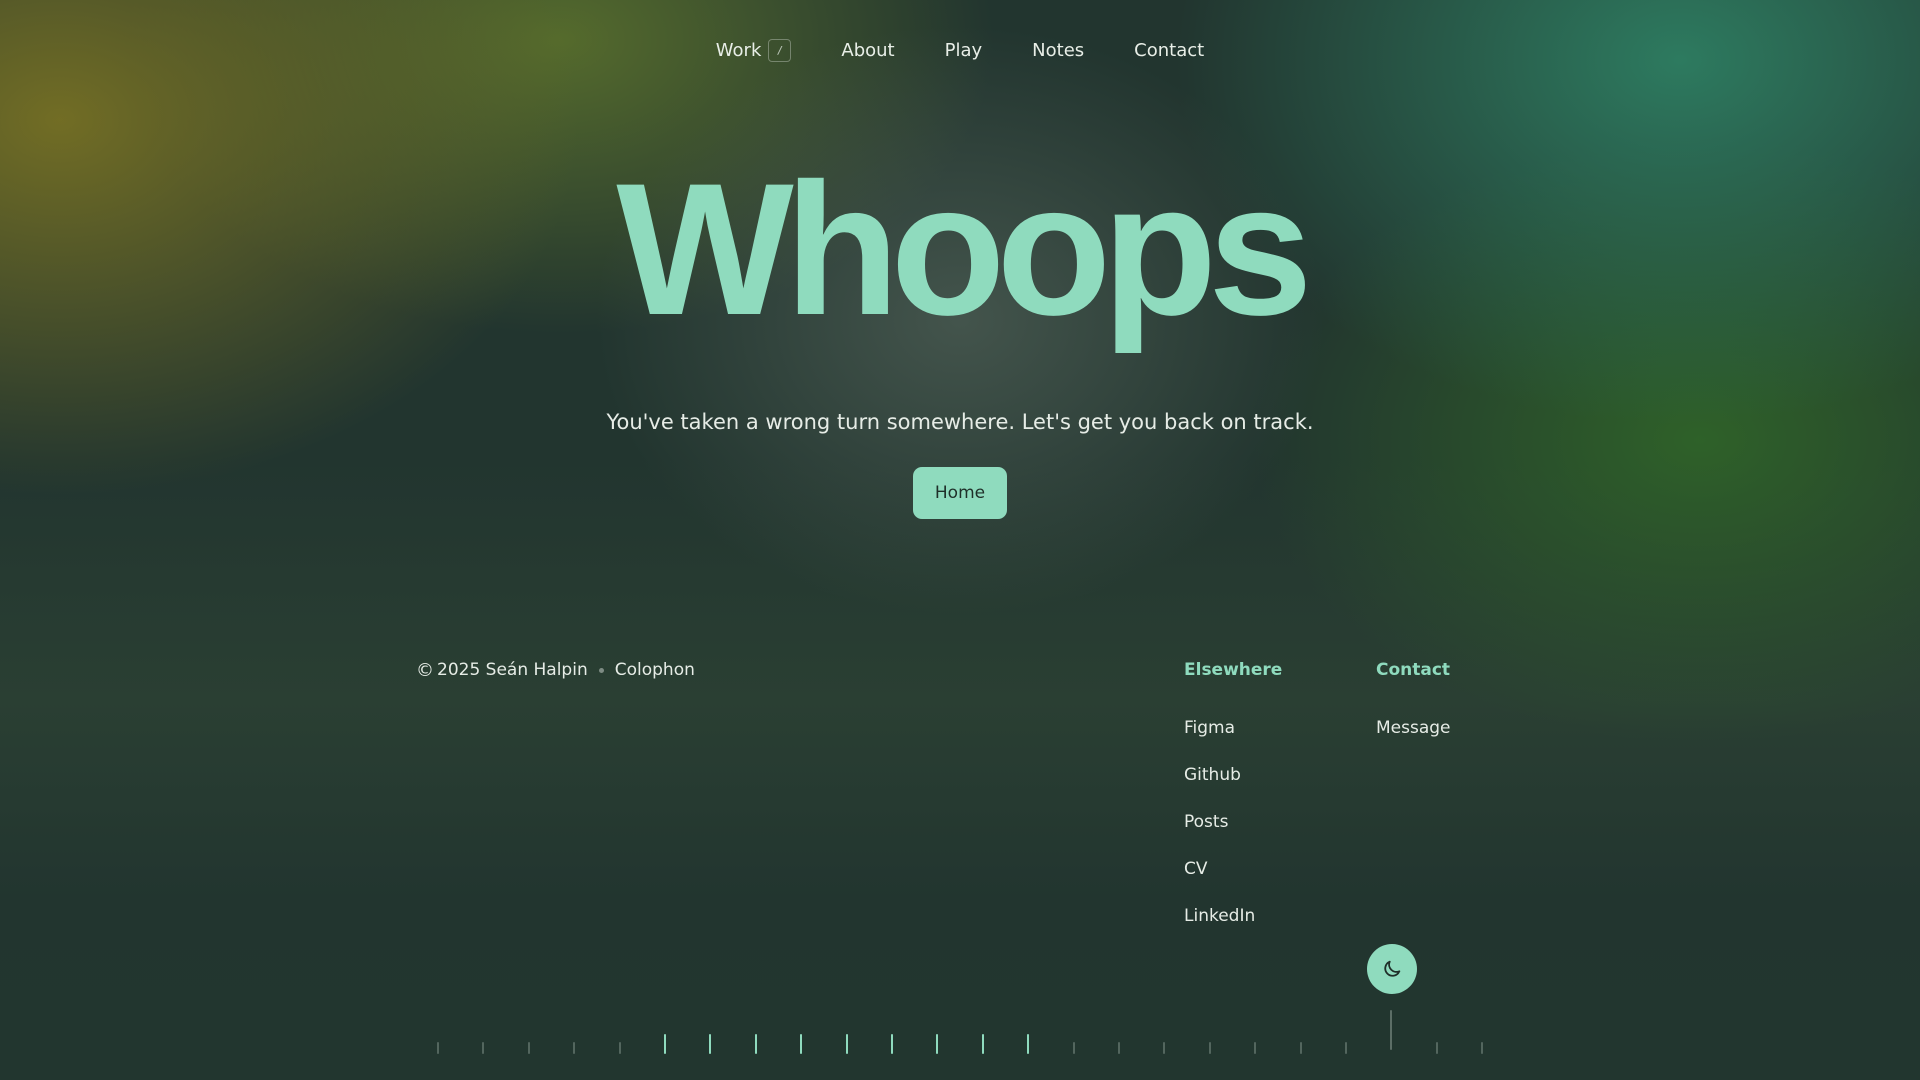 The image size is (1920, 1080). I want to click on nav-item-work-label: Work, so click(738, 50).